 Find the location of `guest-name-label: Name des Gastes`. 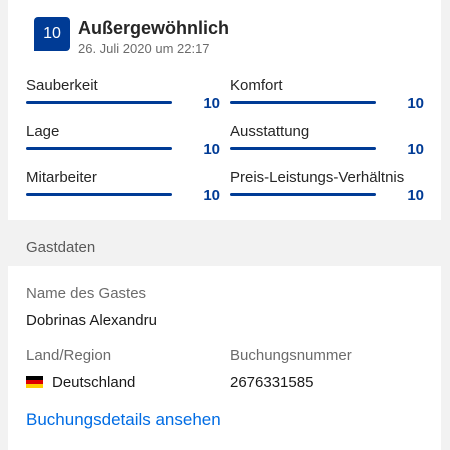

guest-name-label: Name des Gastes is located at coordinates (86, 293).